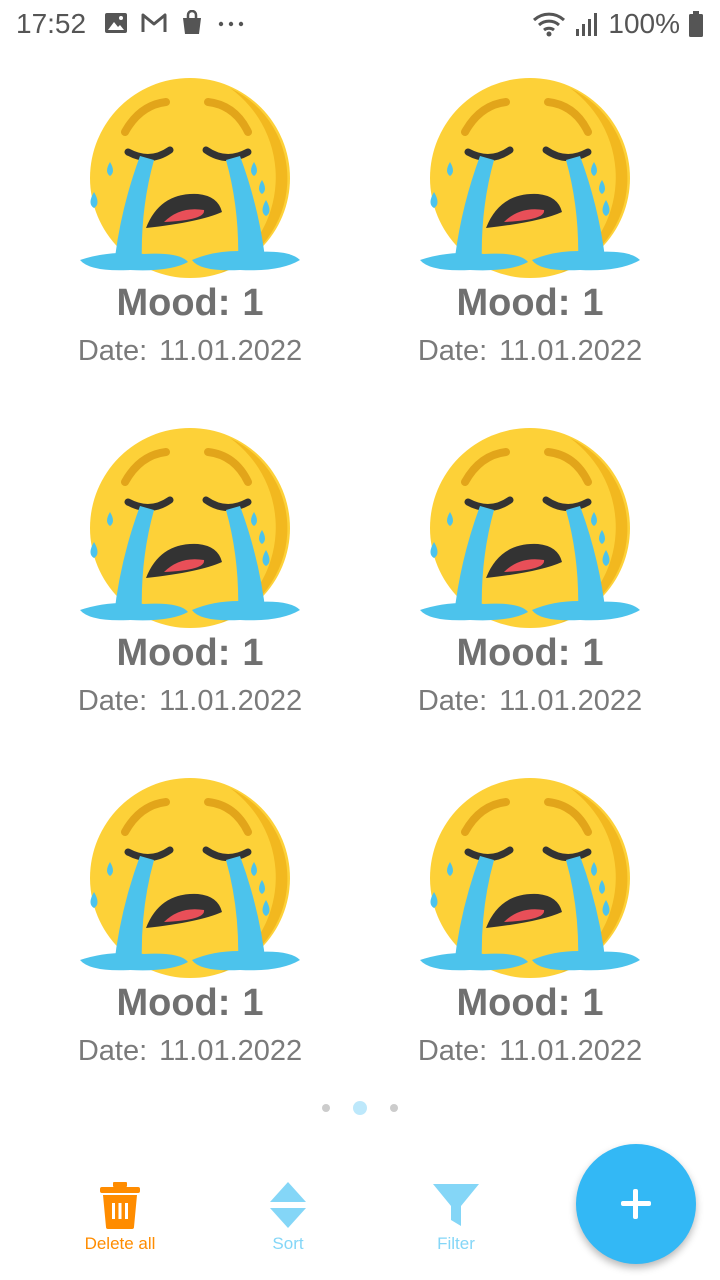 This screenshot has width=720, height=1280. What do you see at coordinates (636, 1204) in the screenshot?
I see `add-entry-button` at bounding box center [636, 1204].